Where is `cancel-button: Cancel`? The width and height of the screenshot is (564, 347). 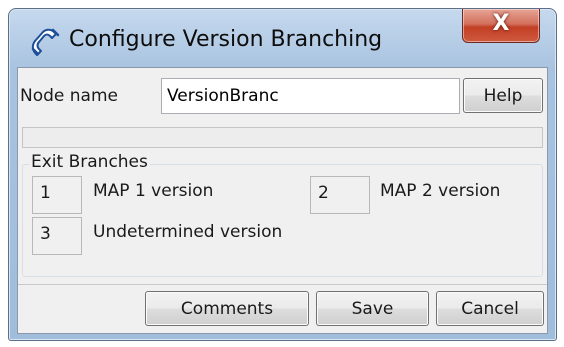
cancel-button: Cancel is located at coordinates (490, 308).